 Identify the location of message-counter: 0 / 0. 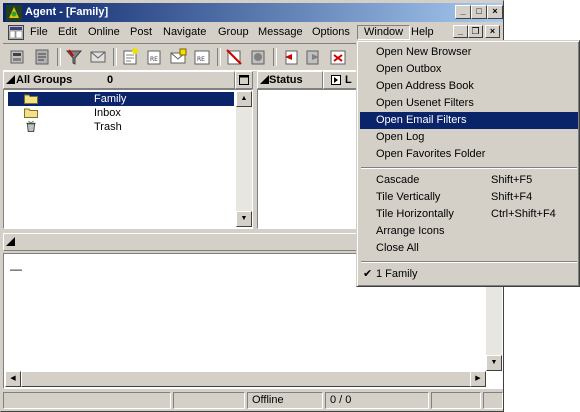
(377, 400).